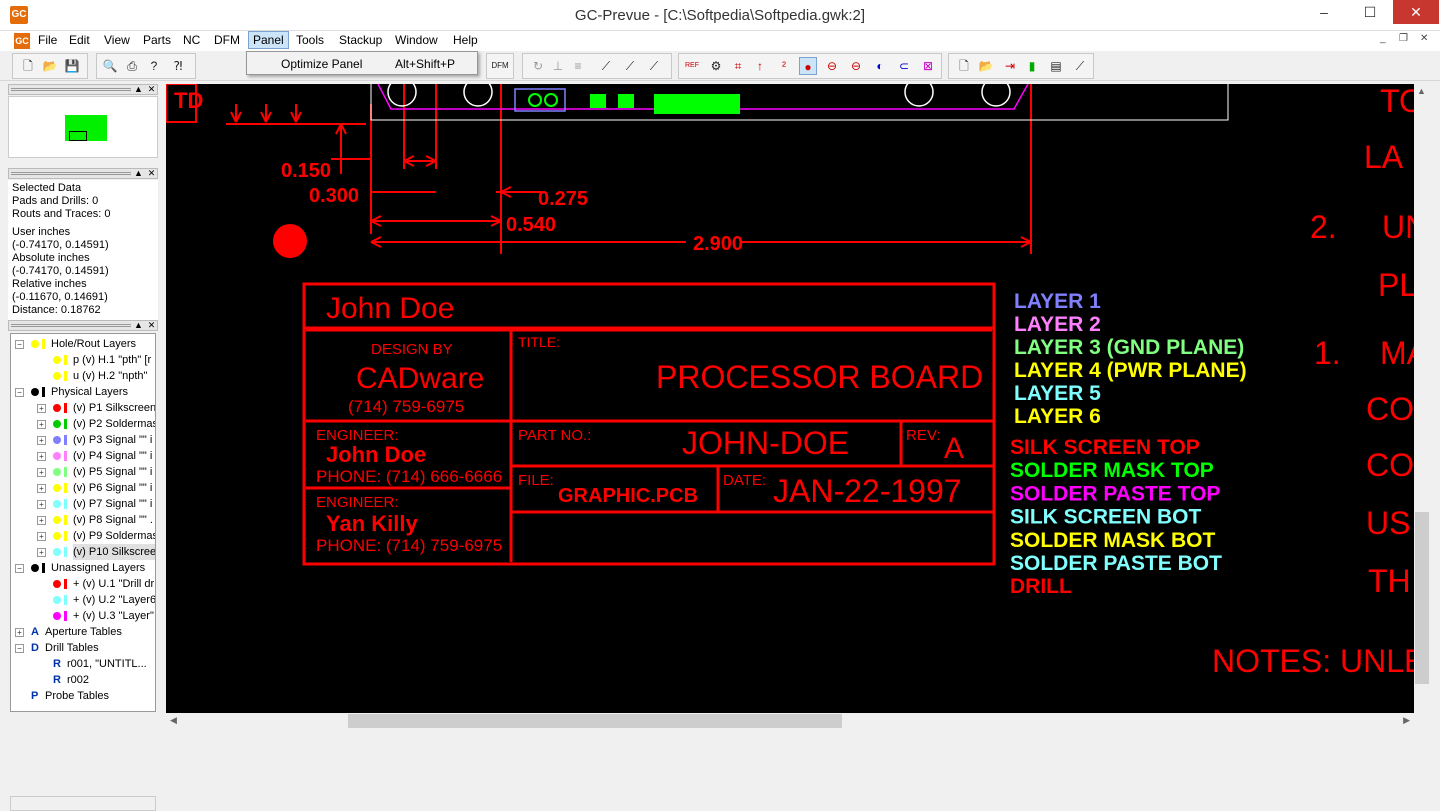  Describe the element at coordinates (716, 66) in the screenshot. I see `gear-icon: ⚙` at that location.